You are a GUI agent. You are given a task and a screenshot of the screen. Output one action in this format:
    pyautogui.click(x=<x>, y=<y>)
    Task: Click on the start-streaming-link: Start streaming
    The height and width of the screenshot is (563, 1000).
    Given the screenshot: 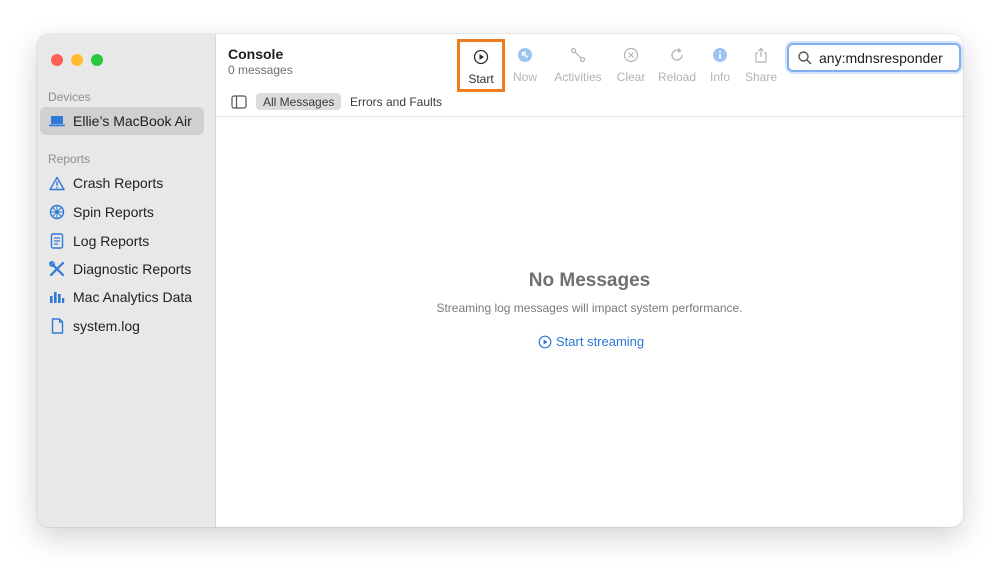 What is the action you would take?
    pyautogui.click(x=591, y=341)
    